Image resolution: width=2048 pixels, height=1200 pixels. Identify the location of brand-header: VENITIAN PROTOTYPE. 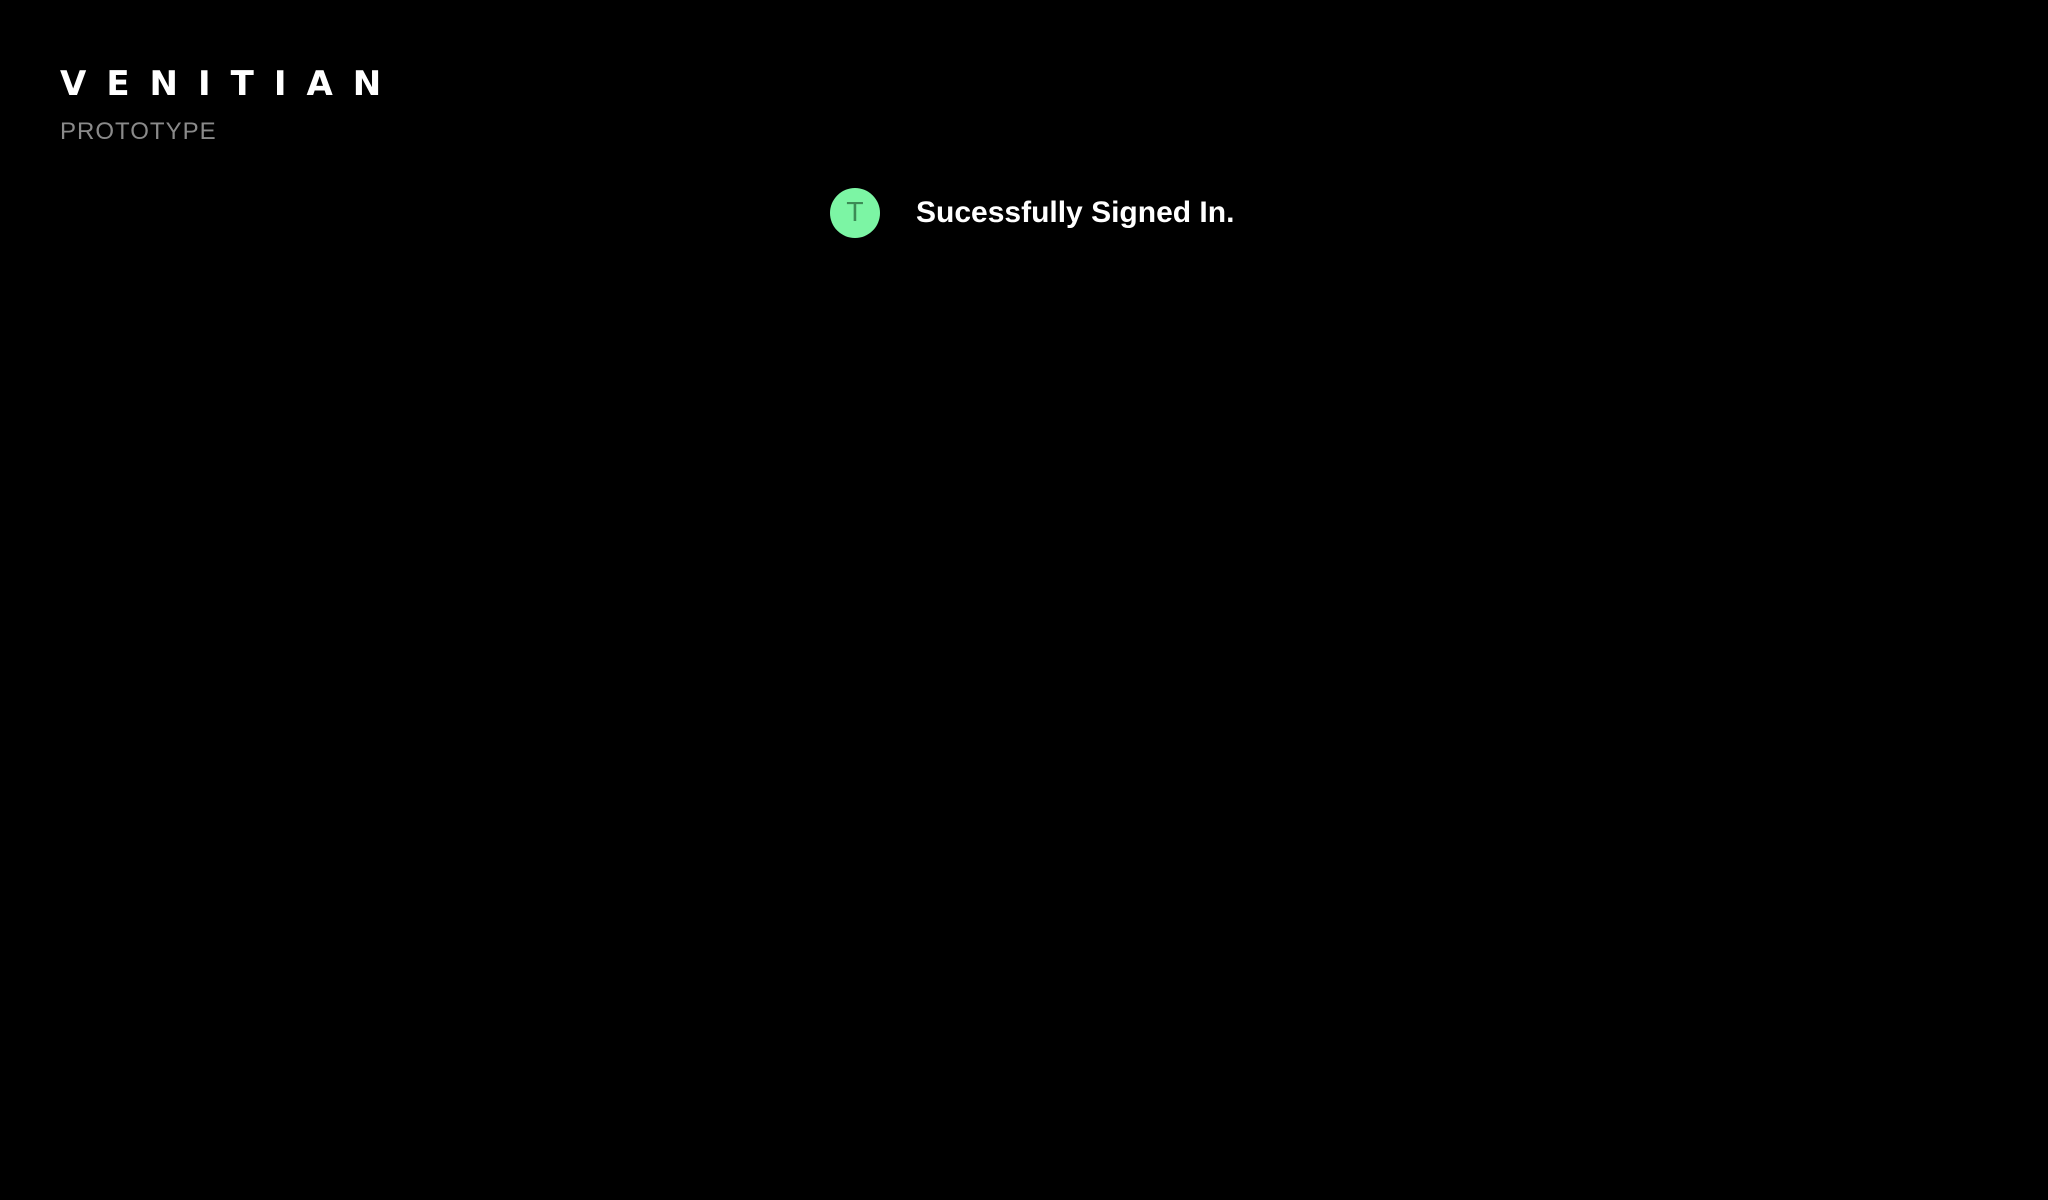
(230, 104).